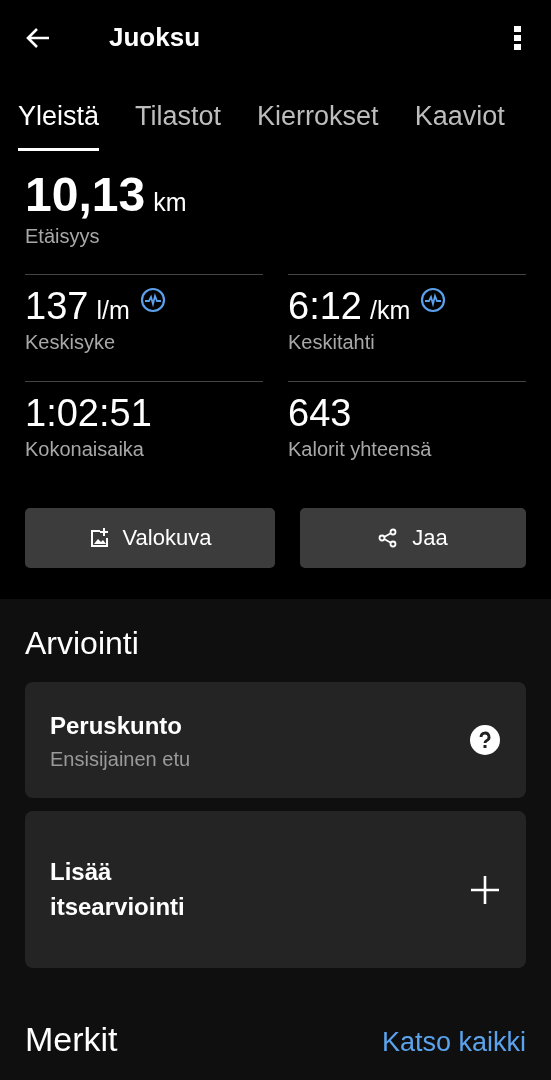 The image size is (551, 1080). I want to click on stat-label: Kokonaisaika, so click(85, 449).